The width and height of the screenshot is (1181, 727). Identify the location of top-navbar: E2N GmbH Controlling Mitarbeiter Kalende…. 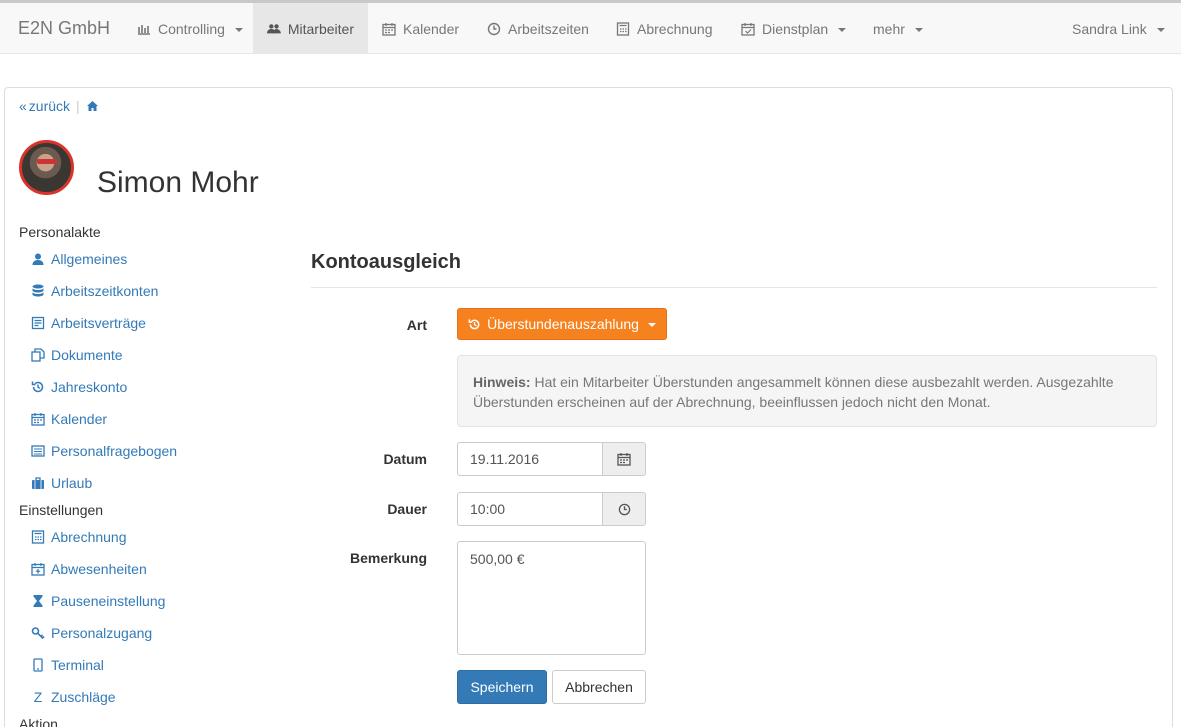
(590, 27).